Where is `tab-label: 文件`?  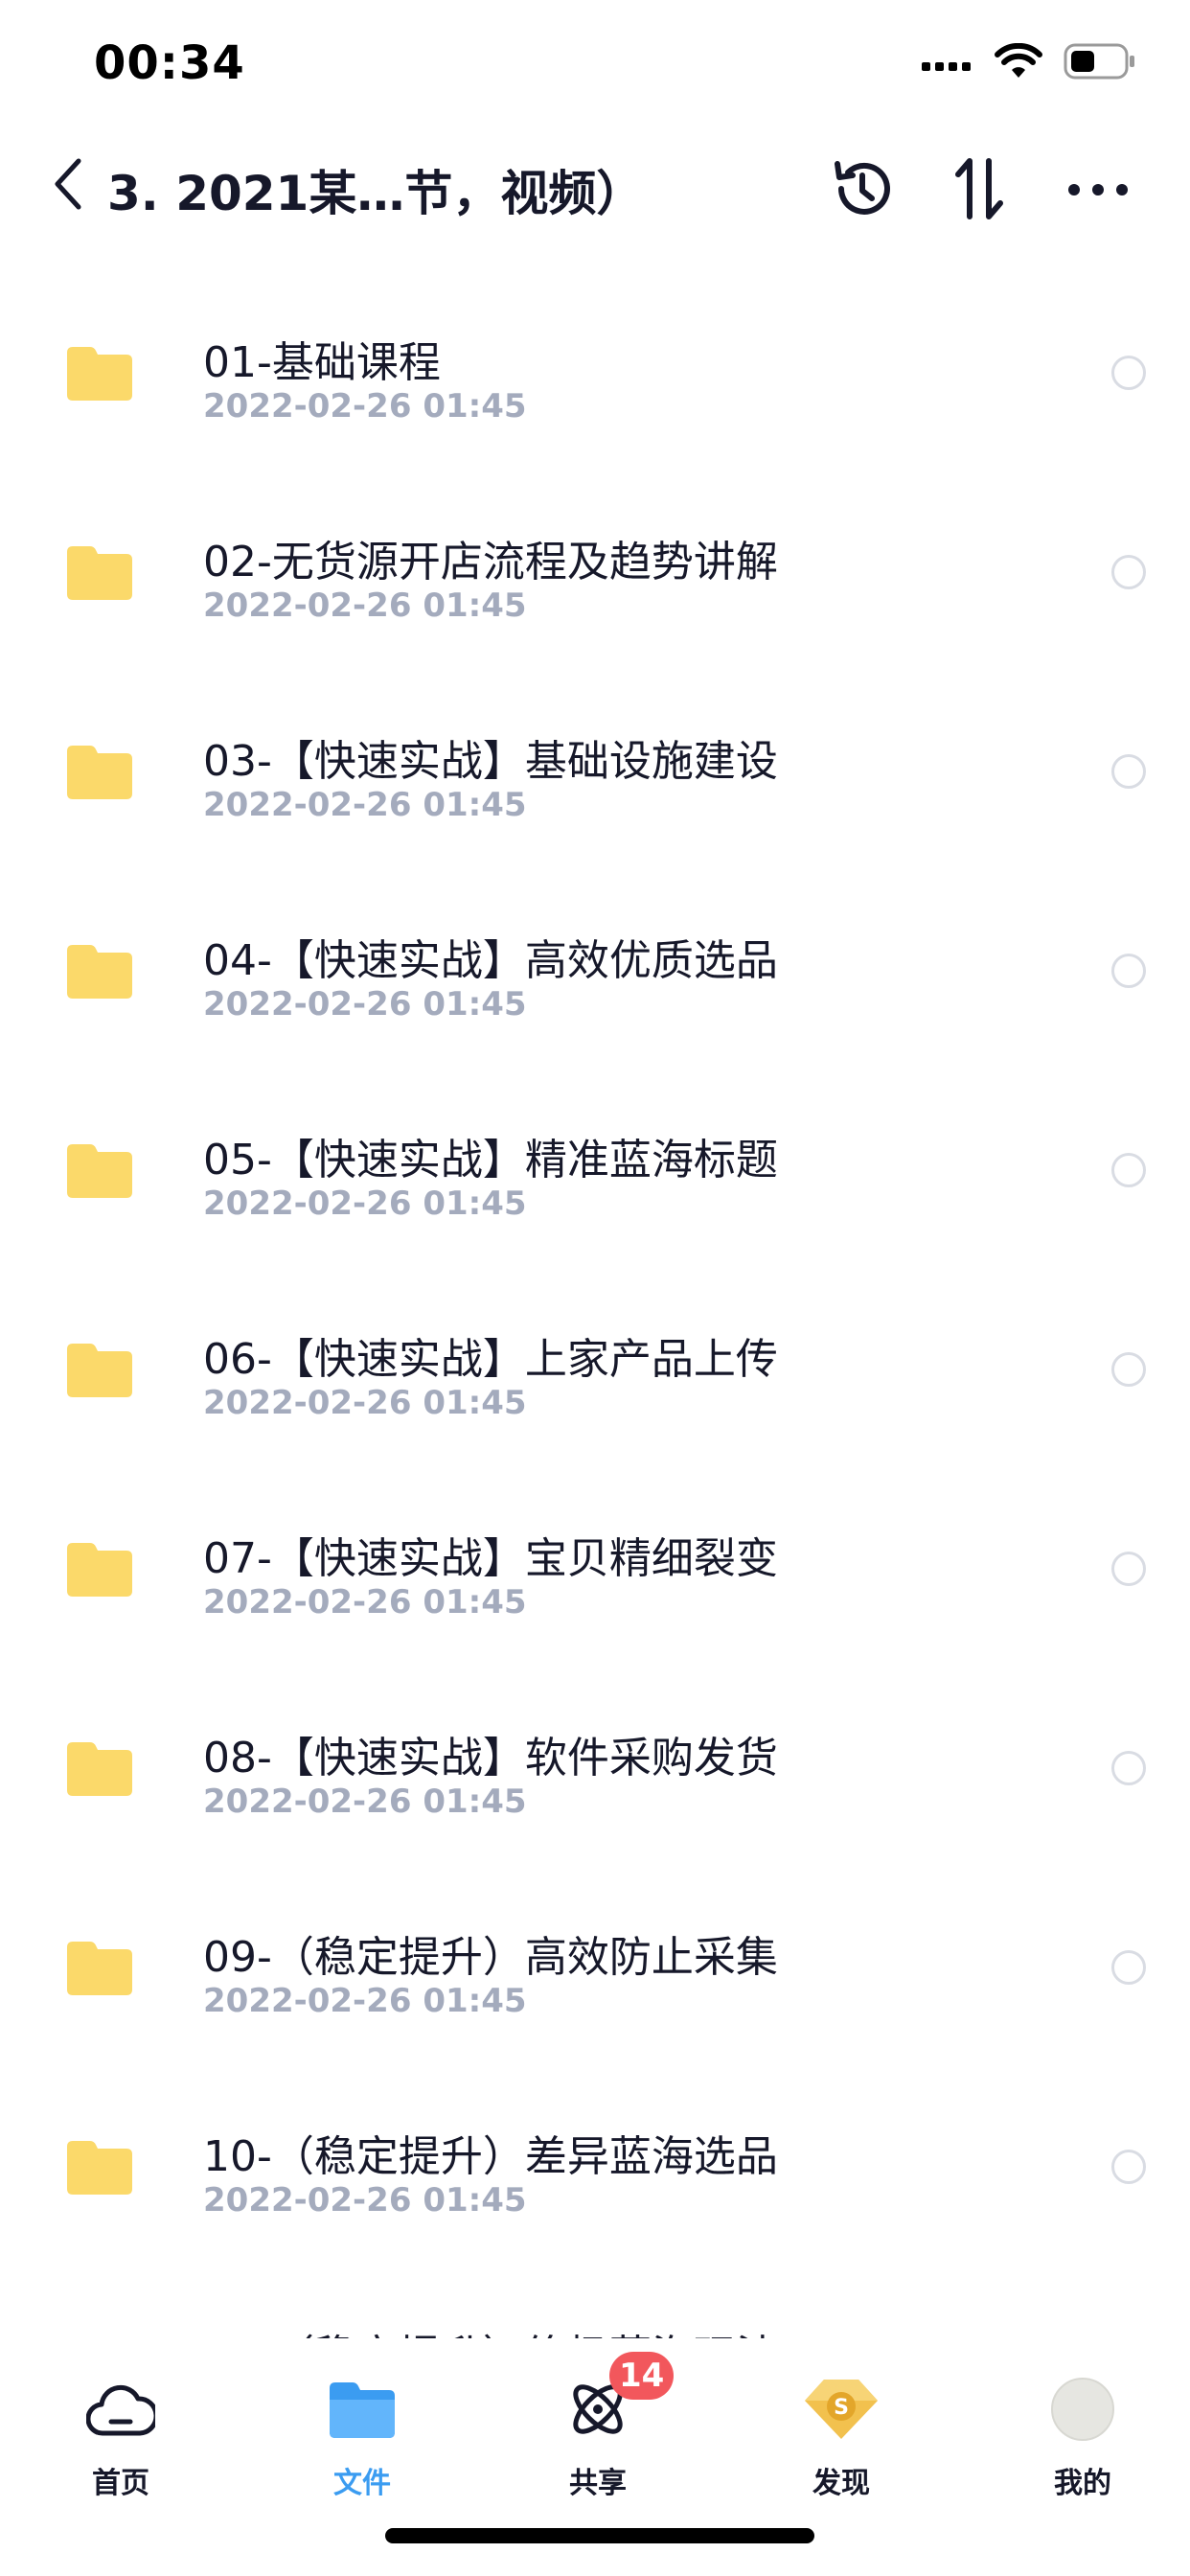 tab-label: 文件 is located at coordinates (362, 2483).